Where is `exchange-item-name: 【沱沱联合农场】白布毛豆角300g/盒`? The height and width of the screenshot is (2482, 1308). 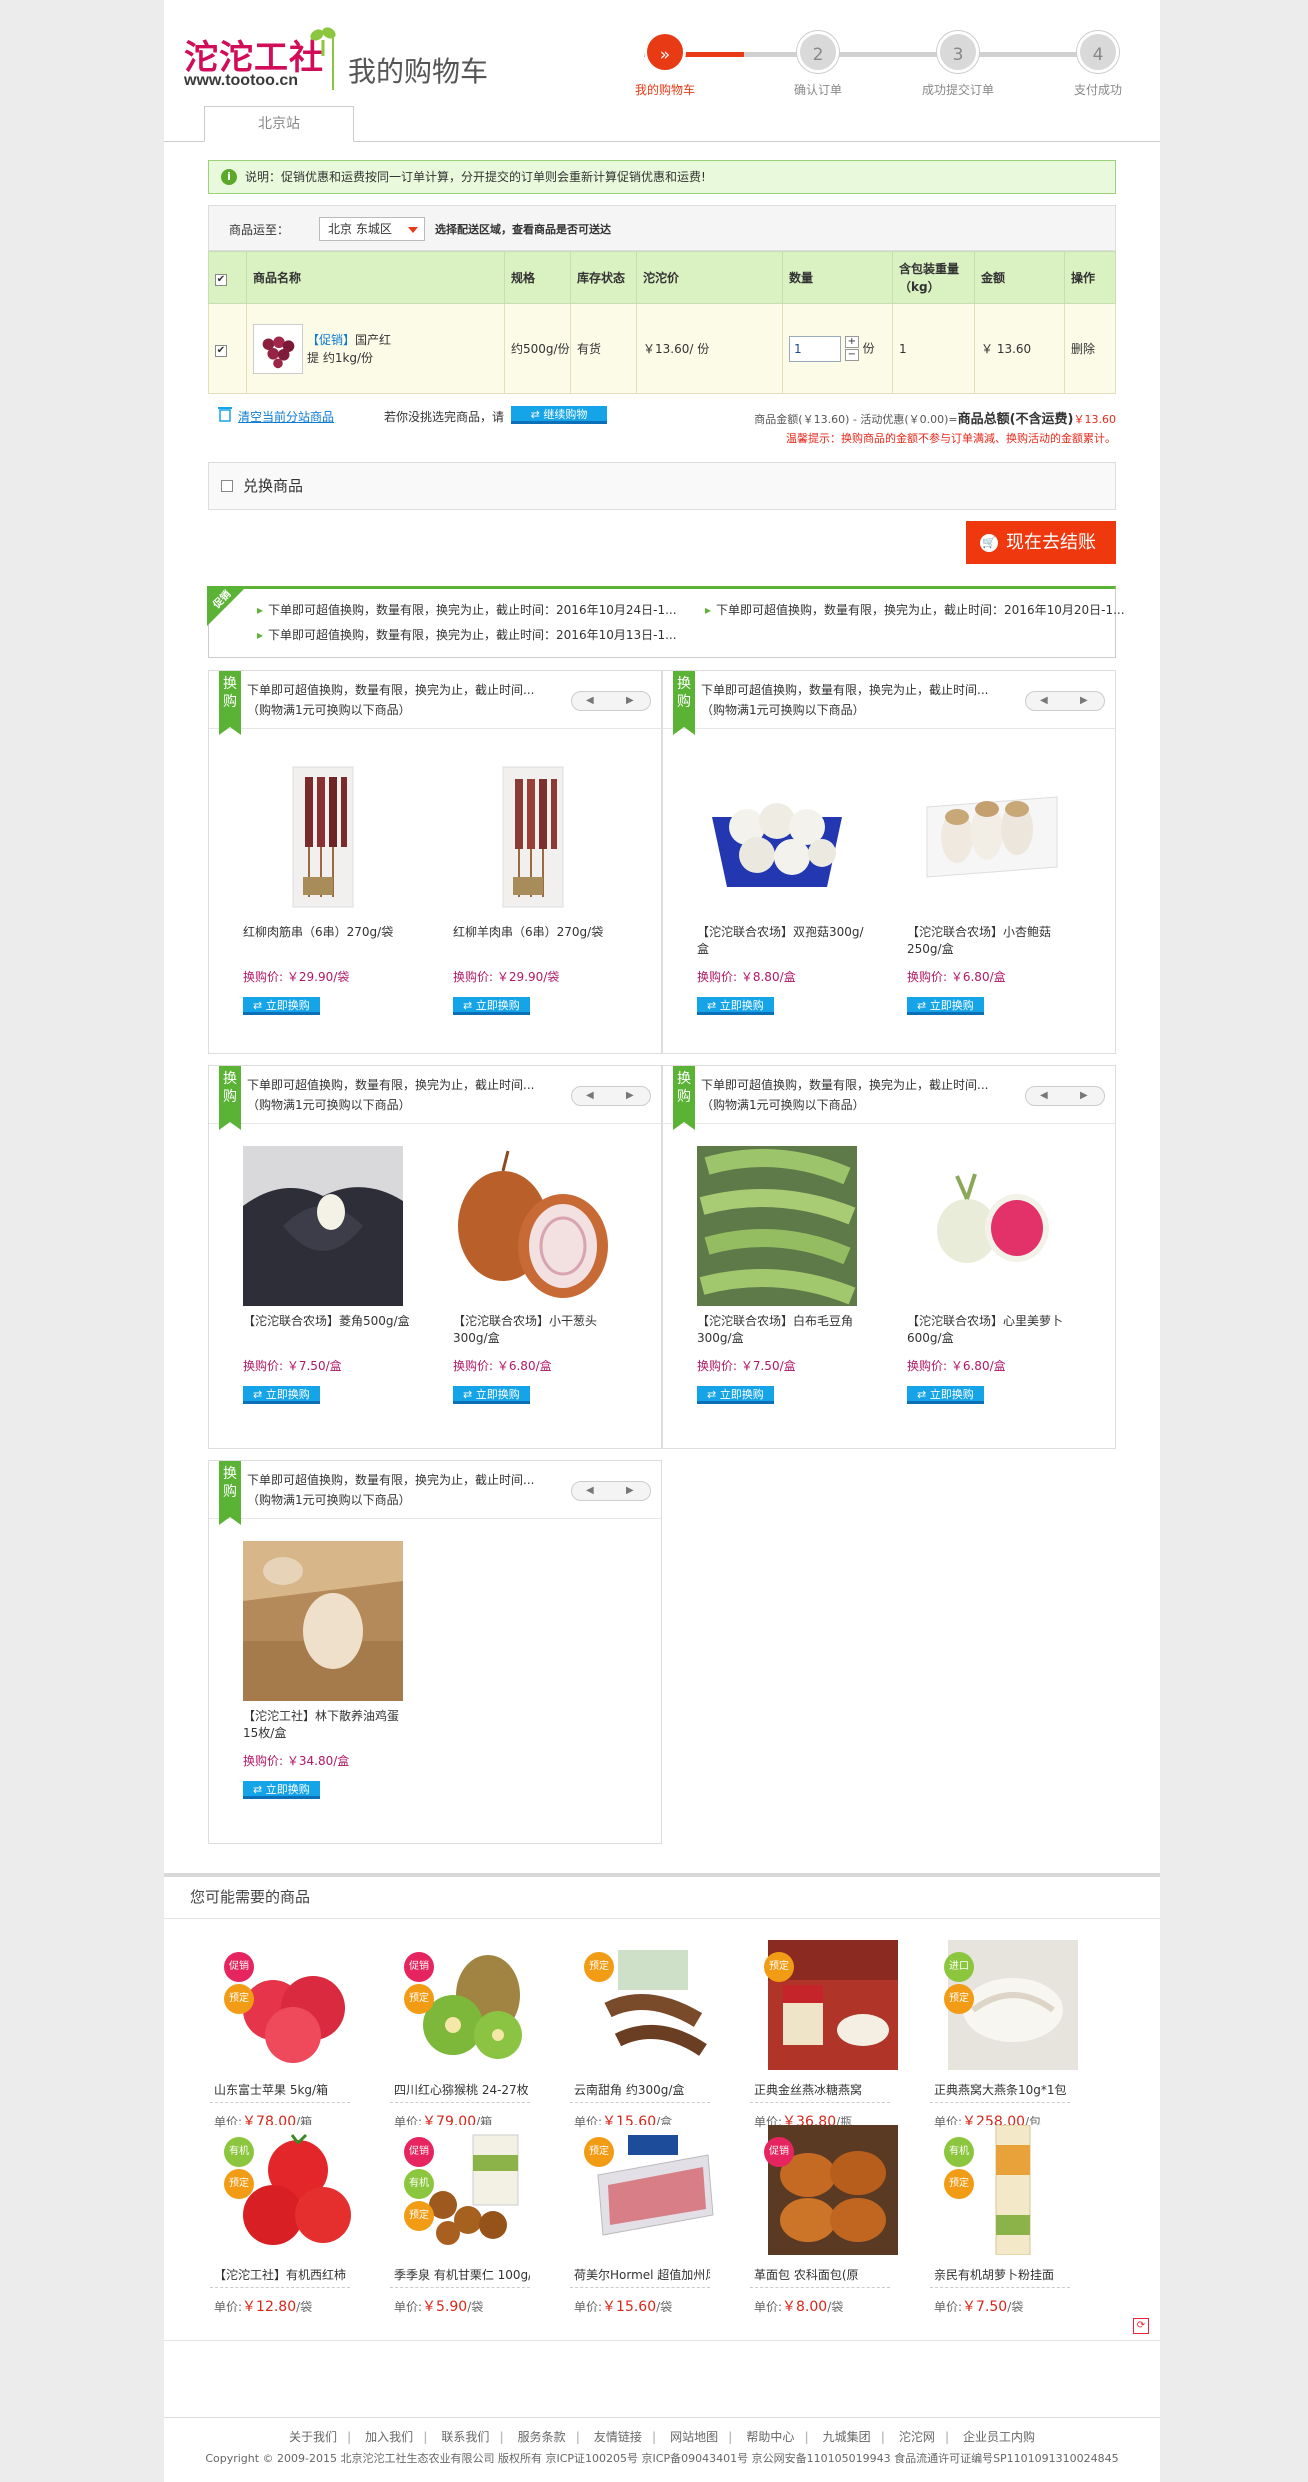
exchange-item-name: 【沱沱联合农场】白布毛豆角300g/盒 is located at coordinates (782, 1331).